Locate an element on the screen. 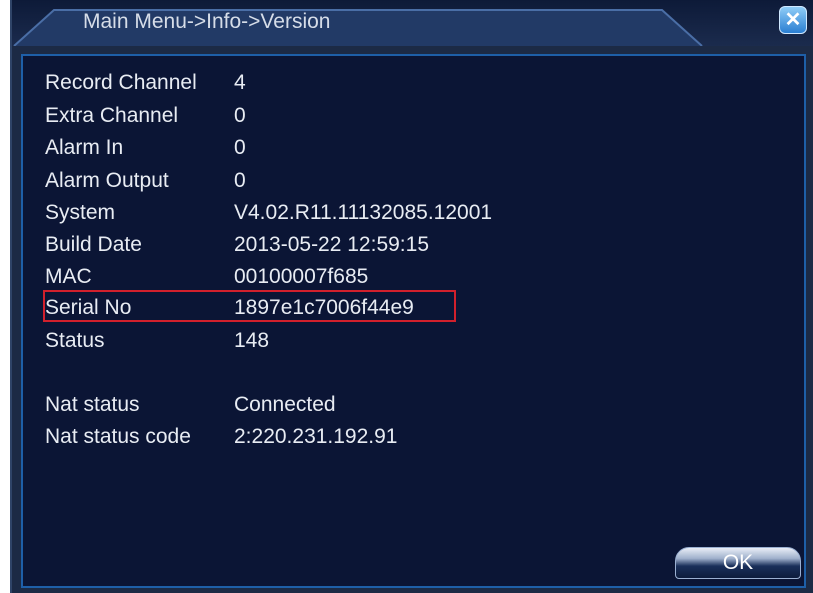 The image size is (813, 593). info-value: 148 is located at coordinates (252, 340).